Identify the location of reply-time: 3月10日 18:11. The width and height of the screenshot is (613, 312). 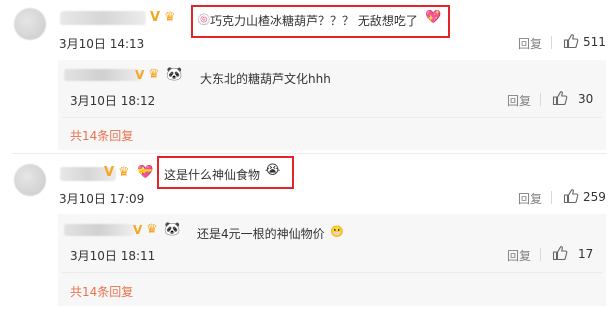
(113, 256).